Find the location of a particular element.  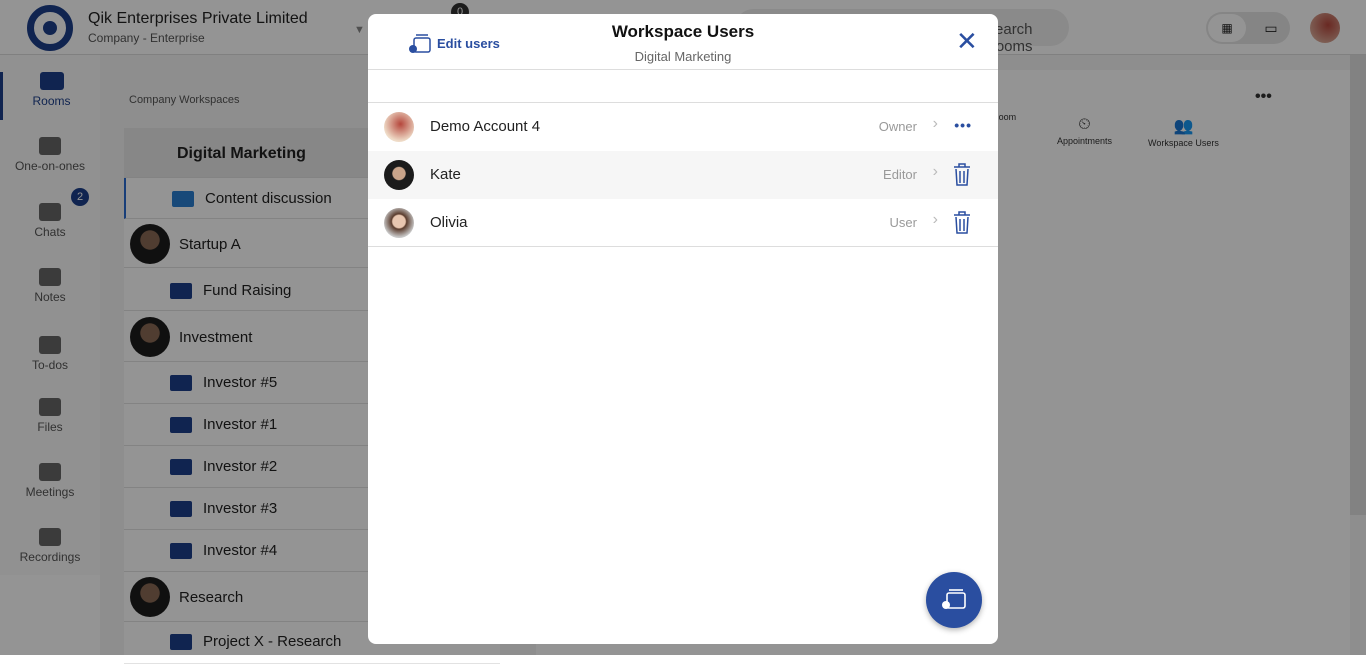

edit-users-fab is located at coordinates (954, 600).